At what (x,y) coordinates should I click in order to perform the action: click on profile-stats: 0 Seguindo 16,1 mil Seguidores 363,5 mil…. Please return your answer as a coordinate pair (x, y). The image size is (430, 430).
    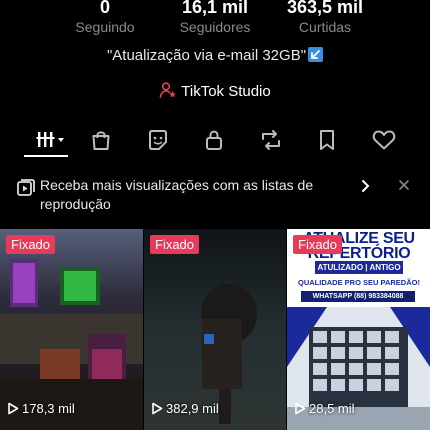
    Looking at the image, I should click on (215, 20).